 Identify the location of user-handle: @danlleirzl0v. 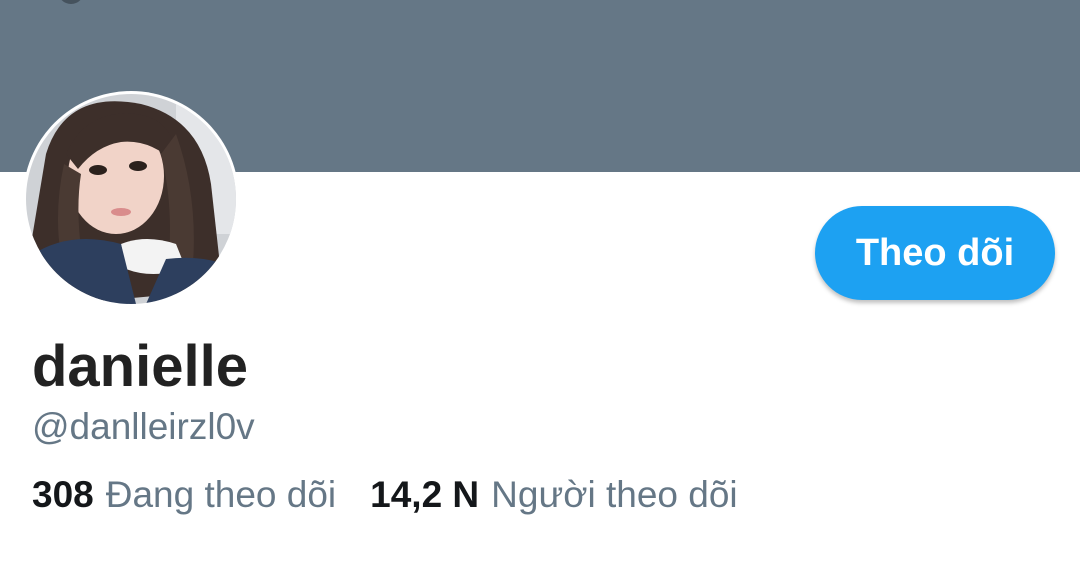
(143, 426).